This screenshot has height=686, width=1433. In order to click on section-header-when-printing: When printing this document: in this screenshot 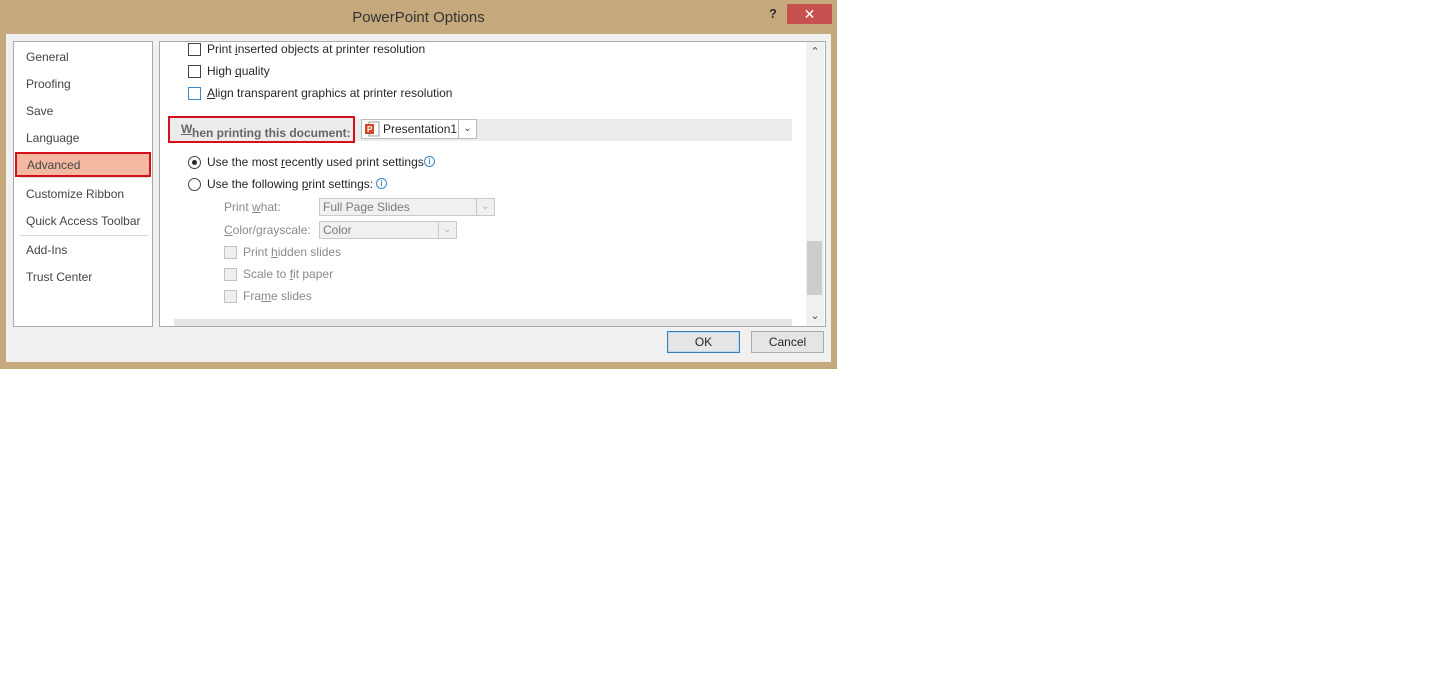, I will do `click(261, 129)`.